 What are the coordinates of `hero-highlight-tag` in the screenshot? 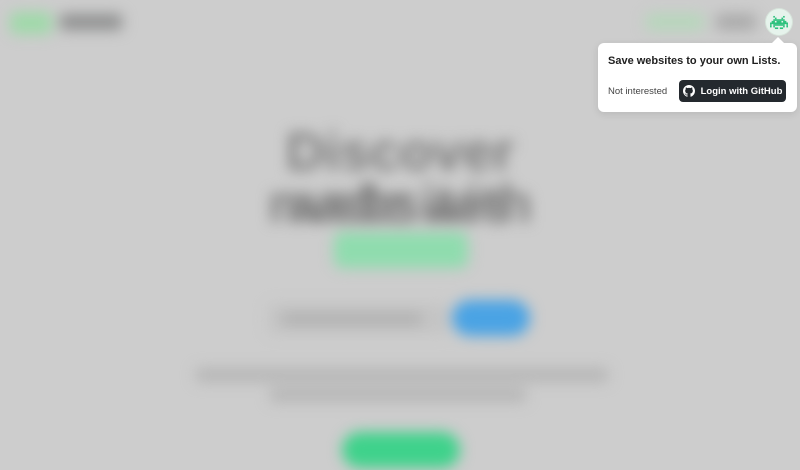 It's located at (401, 250).